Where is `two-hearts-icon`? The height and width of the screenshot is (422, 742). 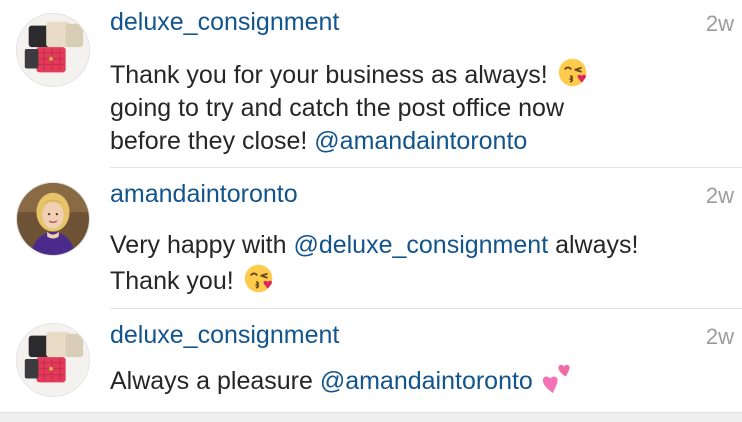 two-hearts-icon is located at coordinates (558, 378).